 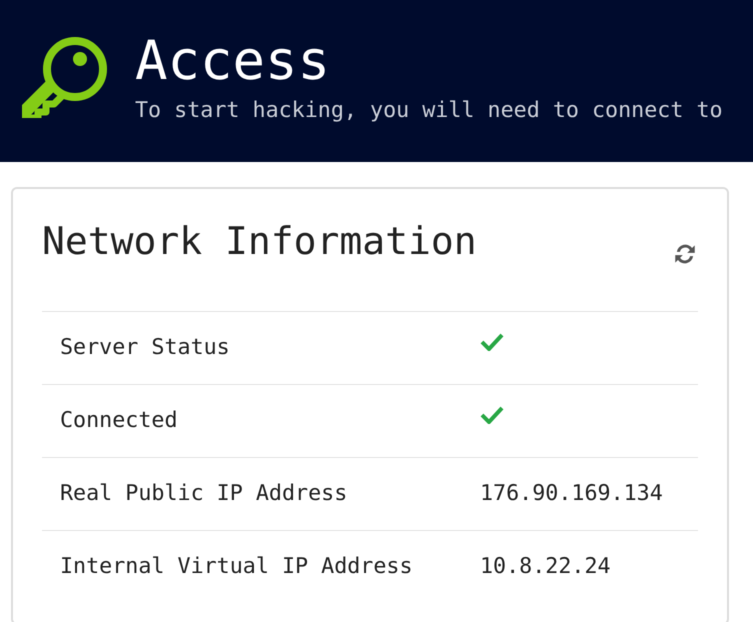 I want to click on key-icon, so click(x=65, y=77).